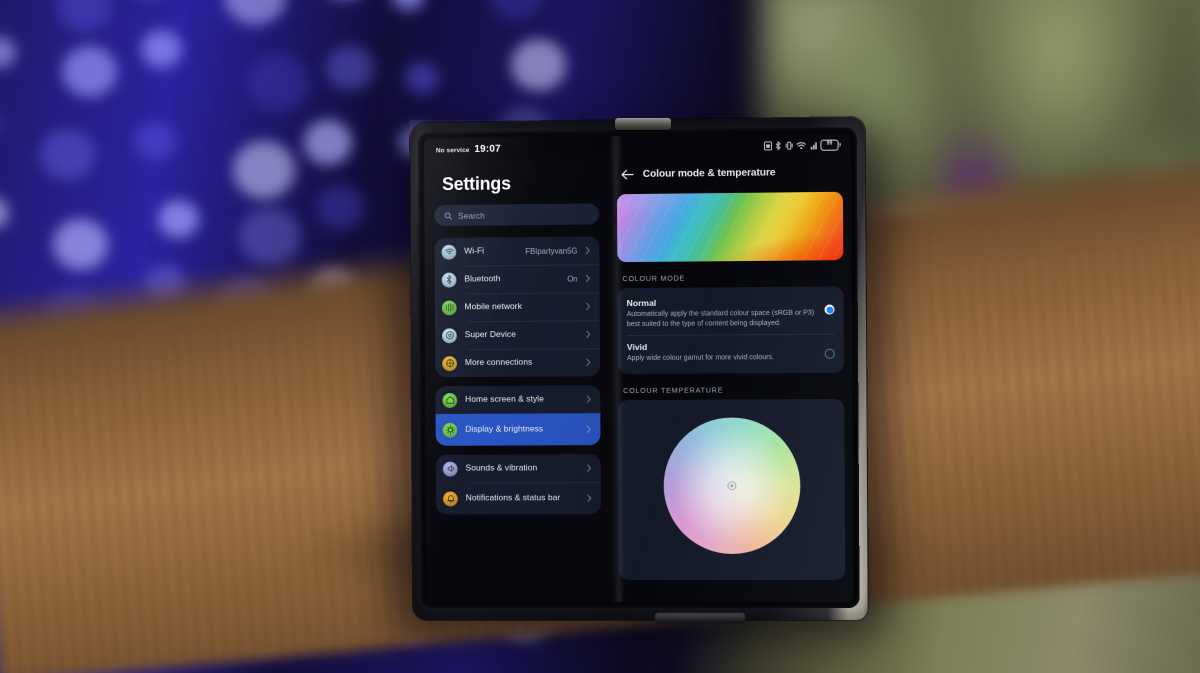  I want to click on detail-header: Colour mode & temperature, so click(730, 173).